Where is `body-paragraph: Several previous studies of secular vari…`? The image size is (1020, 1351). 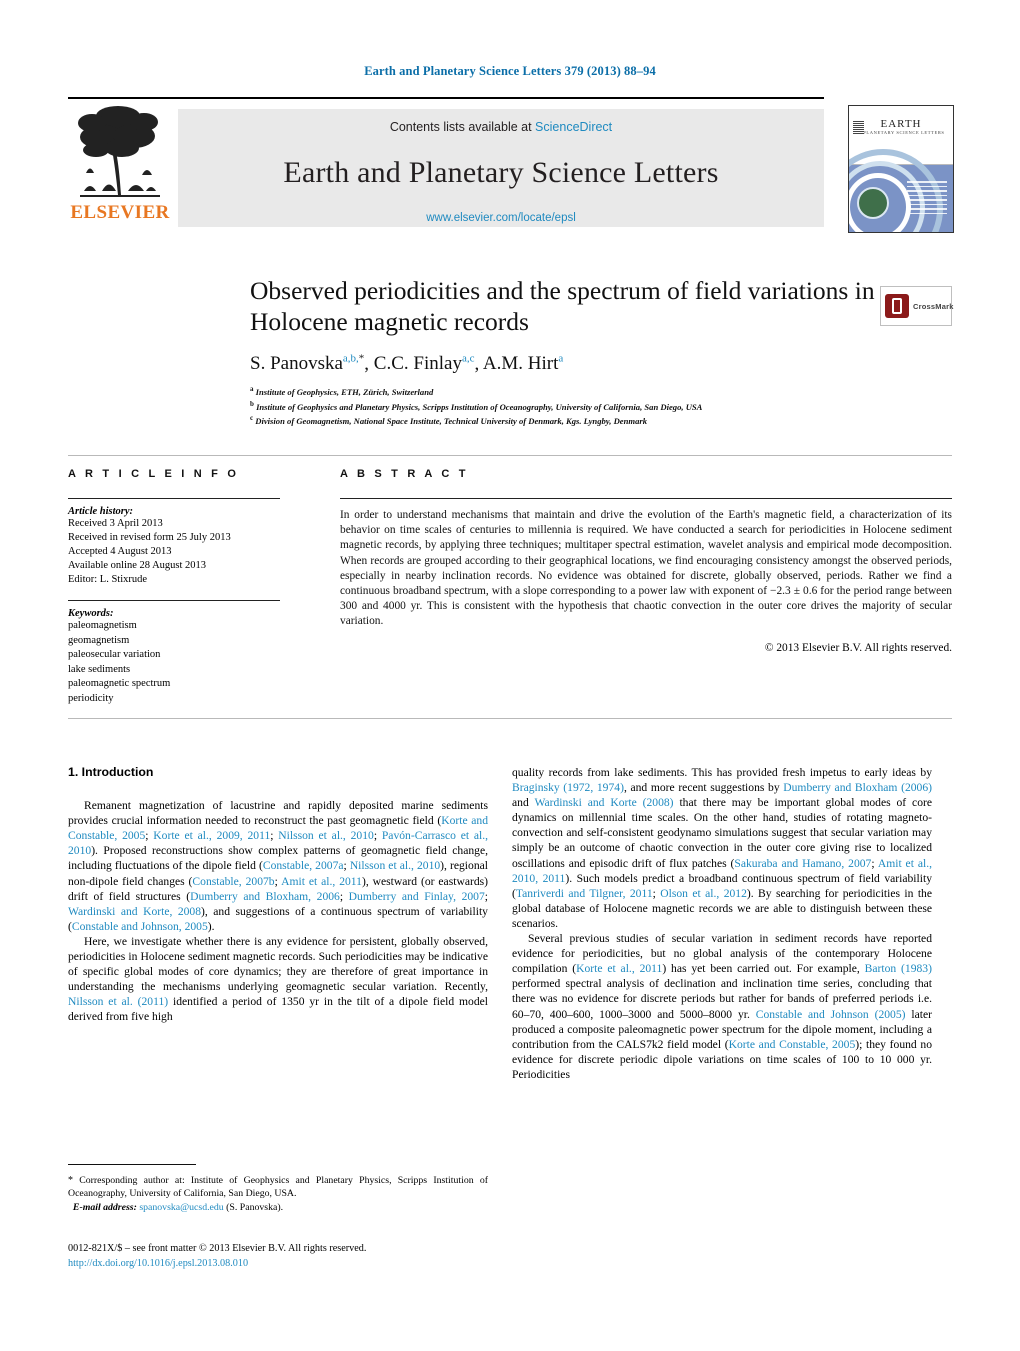
body-paragraph: Several previous studies of secular vari… is located at coordinates (722, 1006).